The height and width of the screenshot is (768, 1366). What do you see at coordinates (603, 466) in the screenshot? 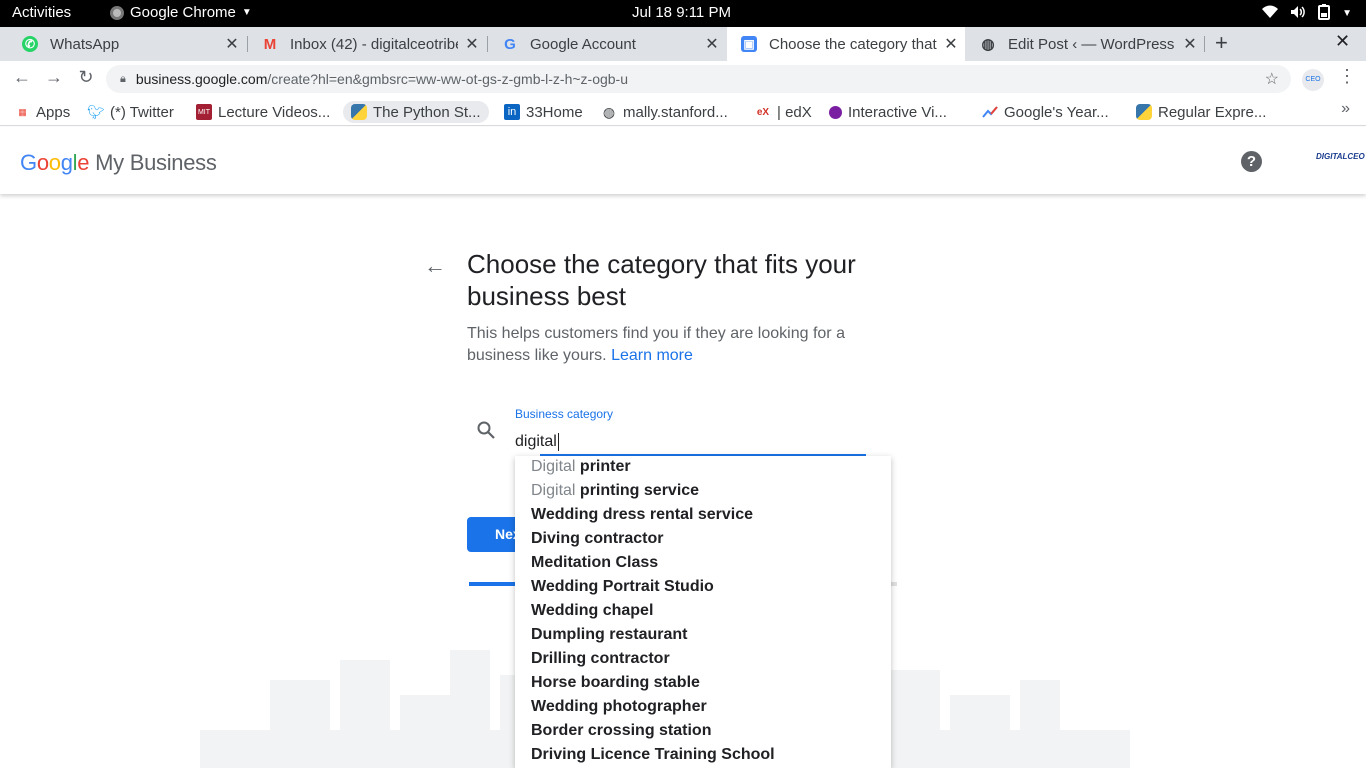
I see `suggestion-text: printer` at bounding box center [603, 466].